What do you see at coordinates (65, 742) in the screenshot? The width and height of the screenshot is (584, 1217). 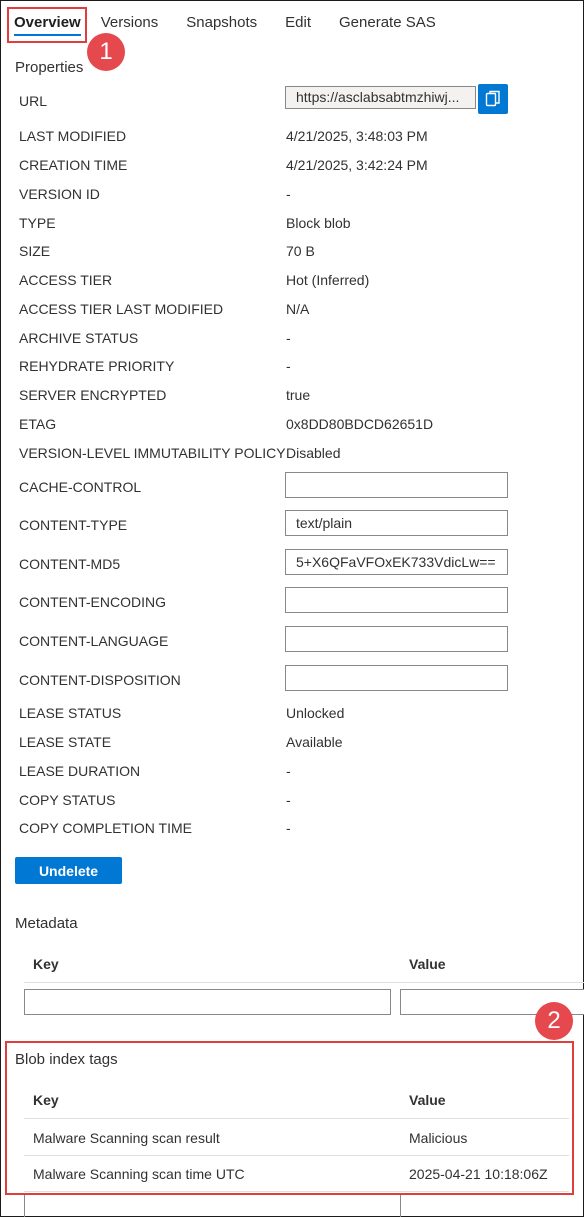 I see `property-label: LEASE STATE` at bounding box center [65, 742].